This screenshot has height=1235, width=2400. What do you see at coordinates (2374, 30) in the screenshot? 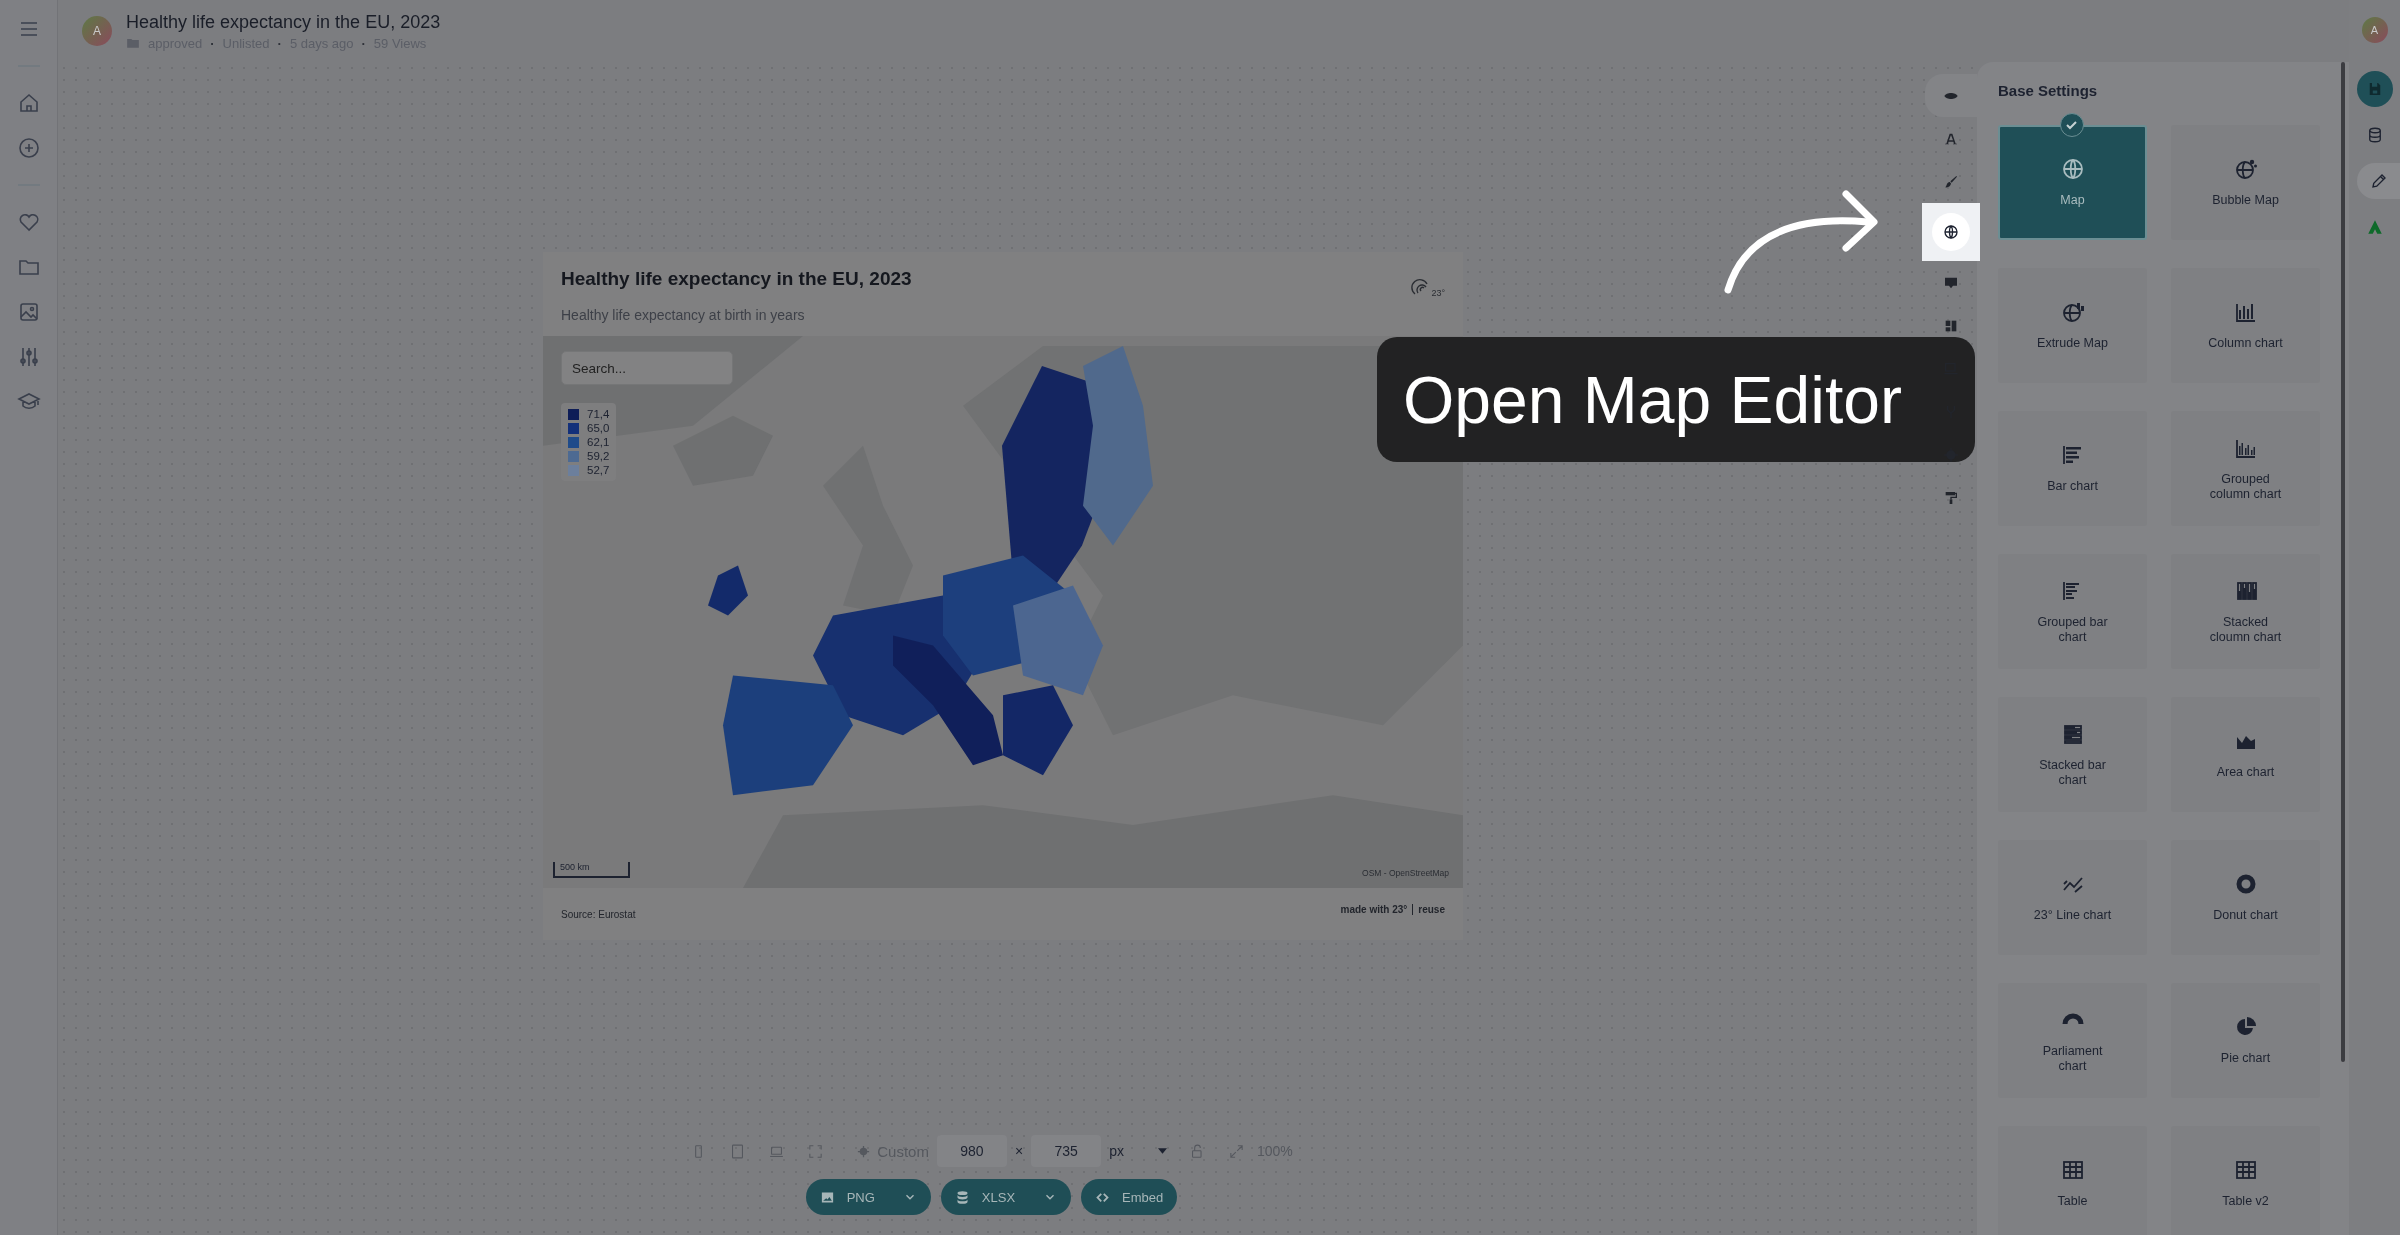
I see `user-avatar: A` at bounding box center [2374, 30].